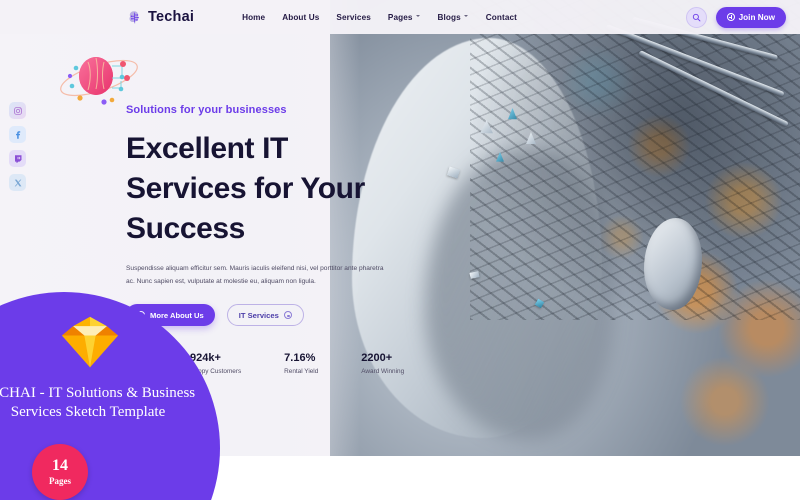 This screenshot has width=800, height=500. Describe the element at coordinates (17, 110) in the screenshot. I see `instagram-icon` at that location.